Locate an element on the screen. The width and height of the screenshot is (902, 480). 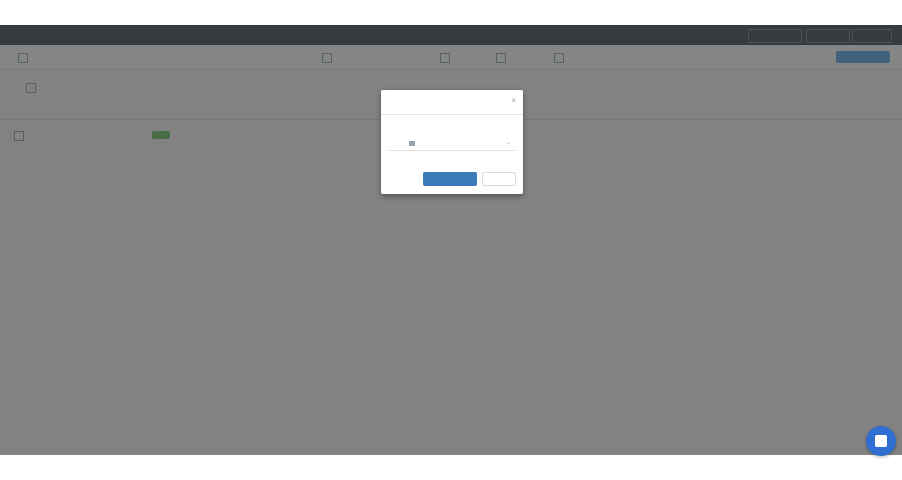
modal-dialog: × ⌄ is located at coordinates (452, 142).